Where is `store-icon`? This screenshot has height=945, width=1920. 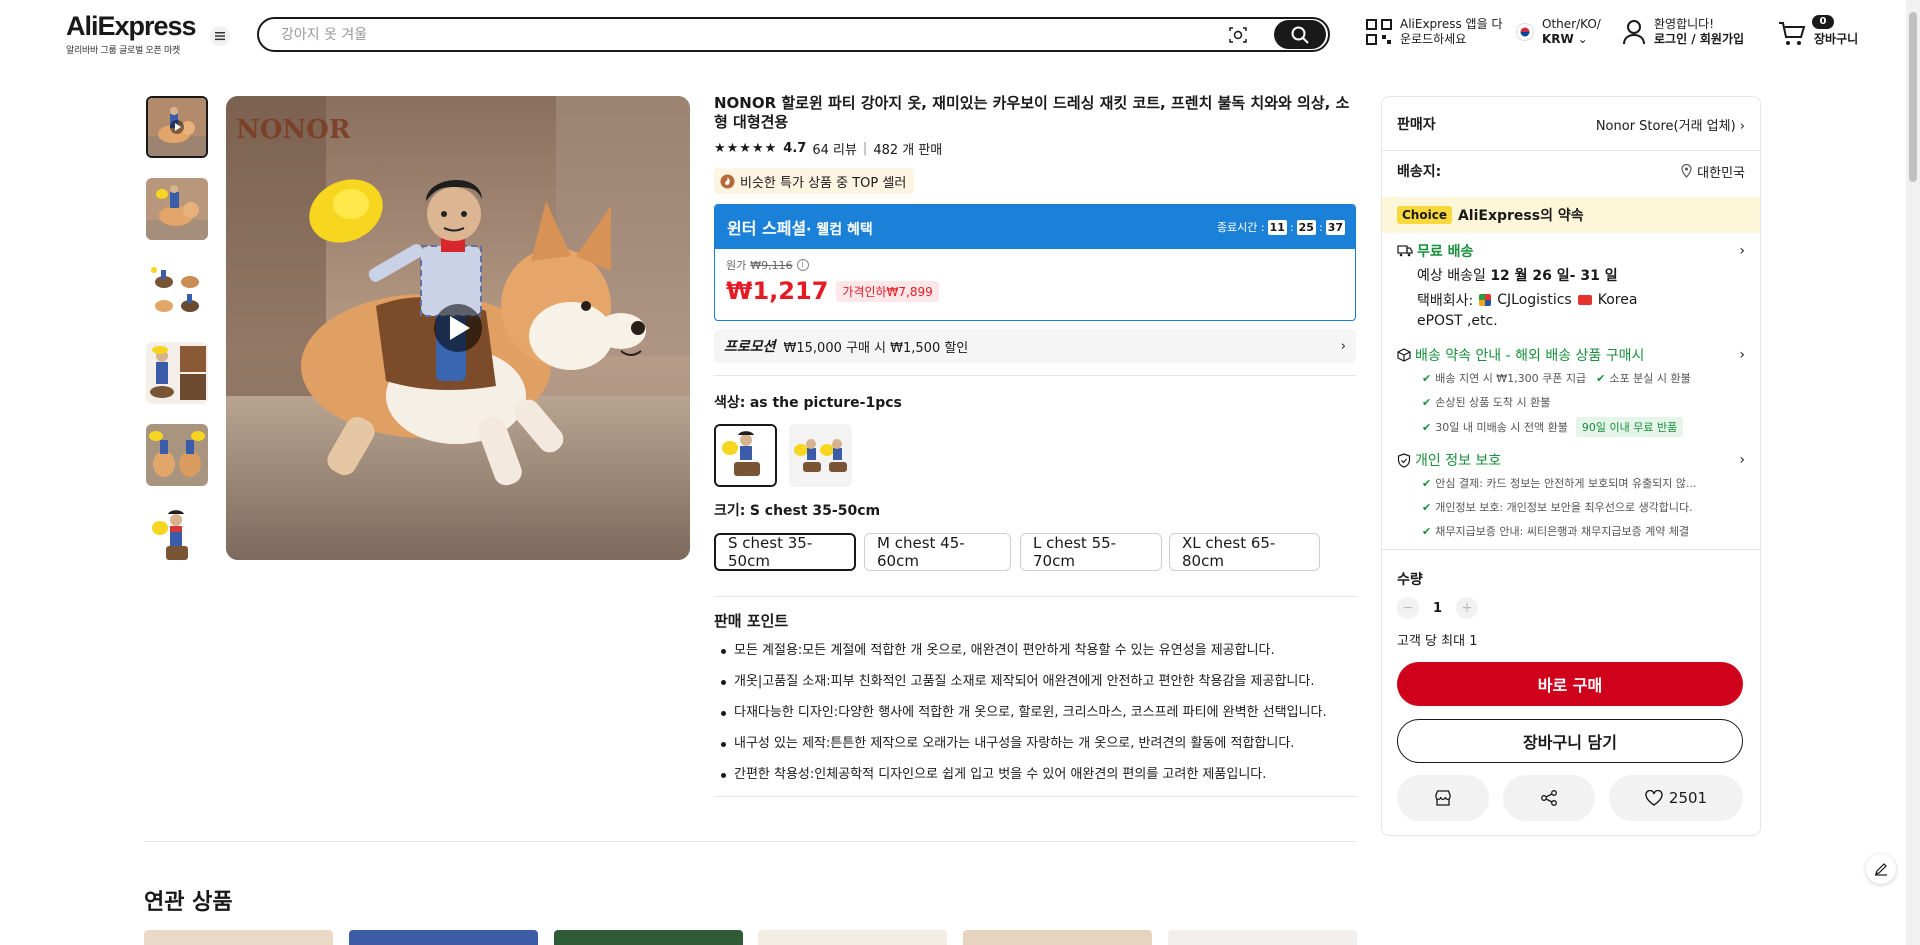
store-icon is located at coordinates (1443, 798).